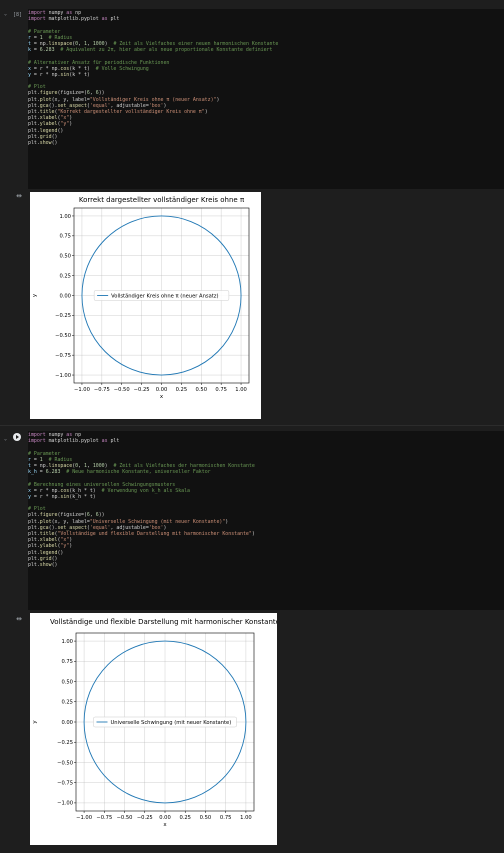 The height and width of the screenshot is (853, 504). Describe the element at coordinates (65, 68) in the screenshot. I see `code-token: cos` at that location.